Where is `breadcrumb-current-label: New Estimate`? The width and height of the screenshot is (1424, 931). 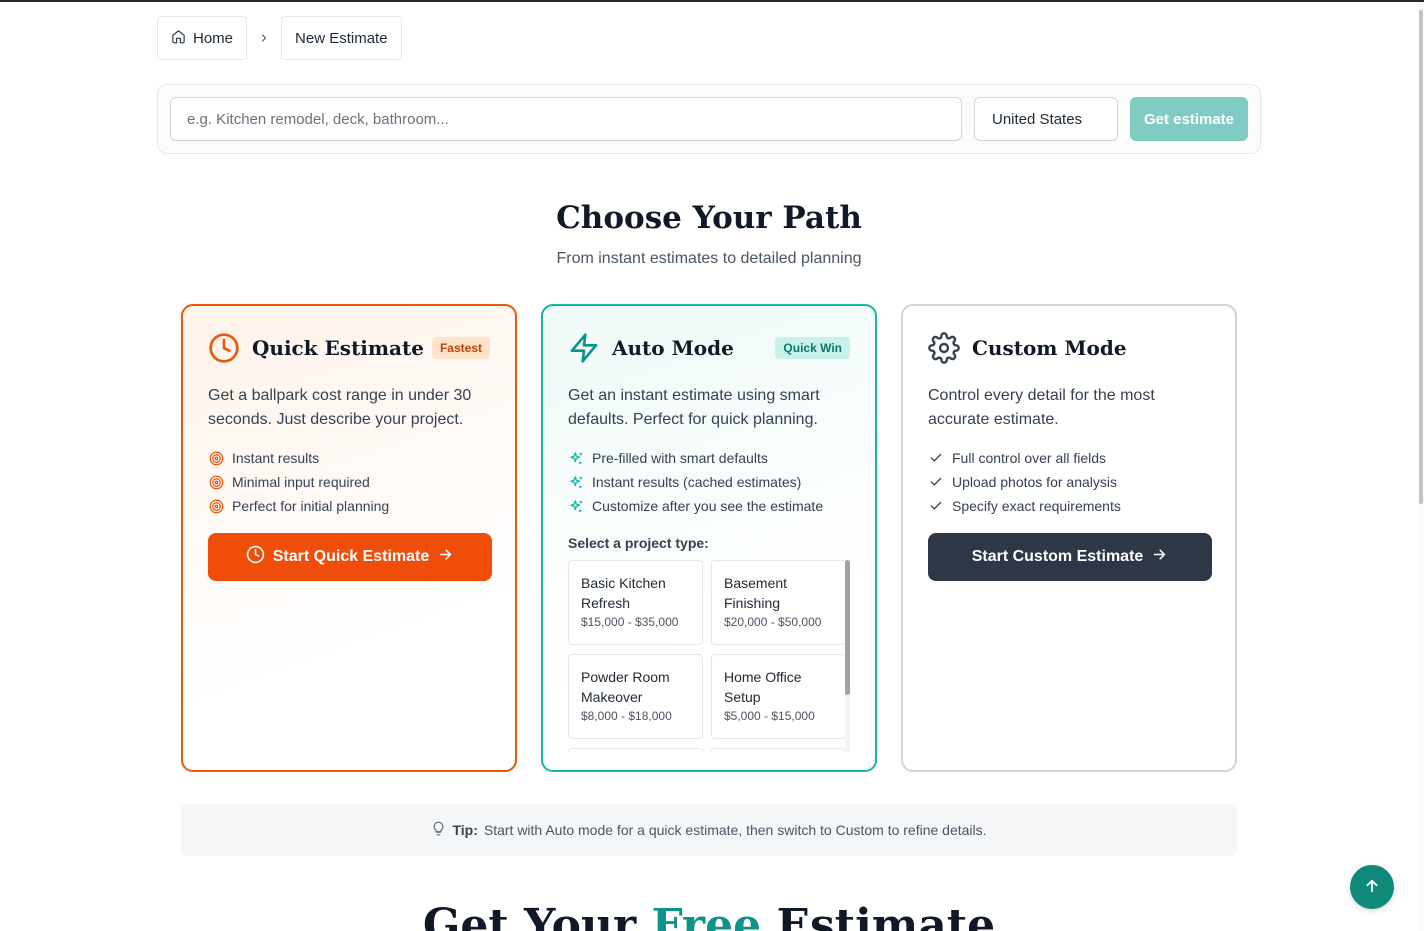 breadcrumb-current-label: New Estimate is located at coordinates (341, 38).